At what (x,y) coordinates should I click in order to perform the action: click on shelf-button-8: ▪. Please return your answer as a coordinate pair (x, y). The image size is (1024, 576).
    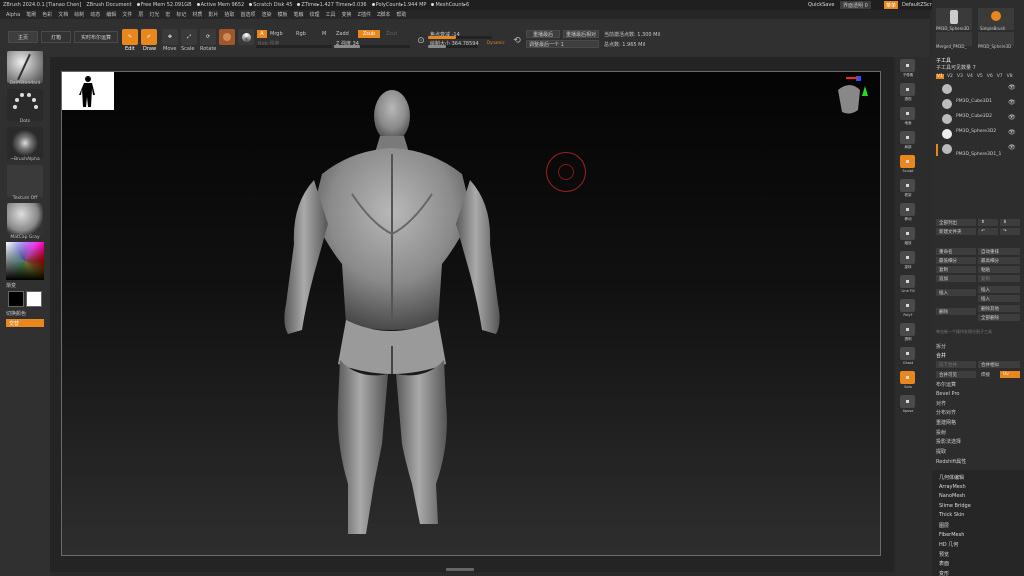
    Looking at the image, I should click on (907, 257).